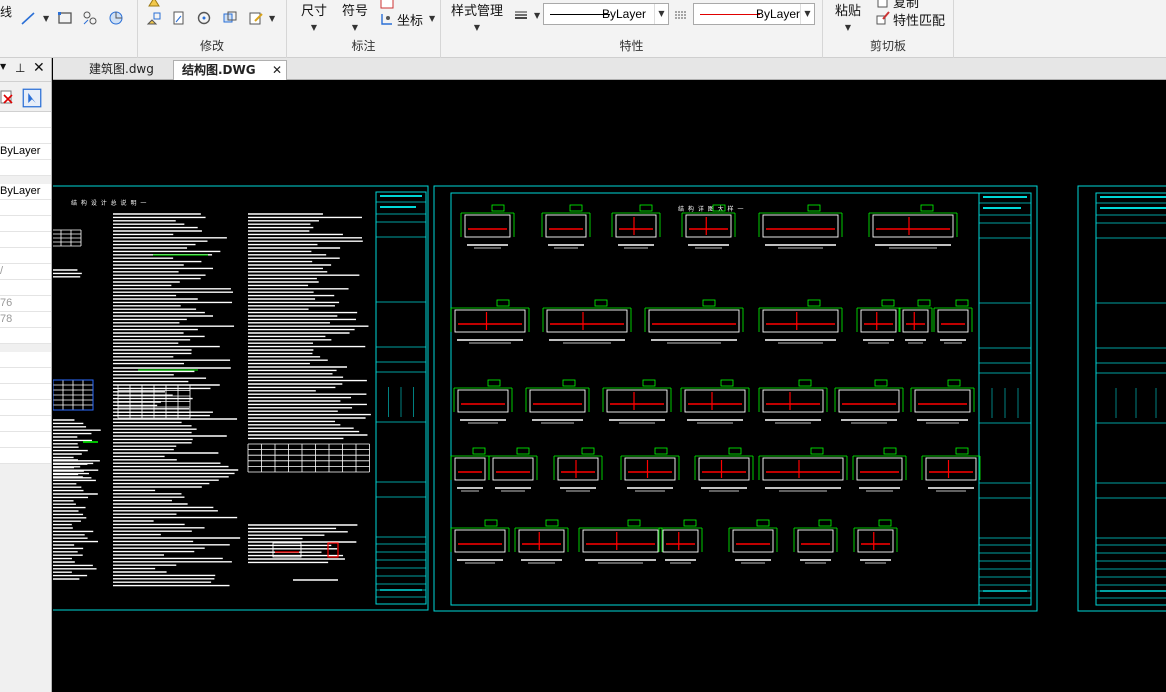  Describe the element at coordinates (807, 14) in the screenshot. I see `color-dropdown-icon: ▼` at that location.